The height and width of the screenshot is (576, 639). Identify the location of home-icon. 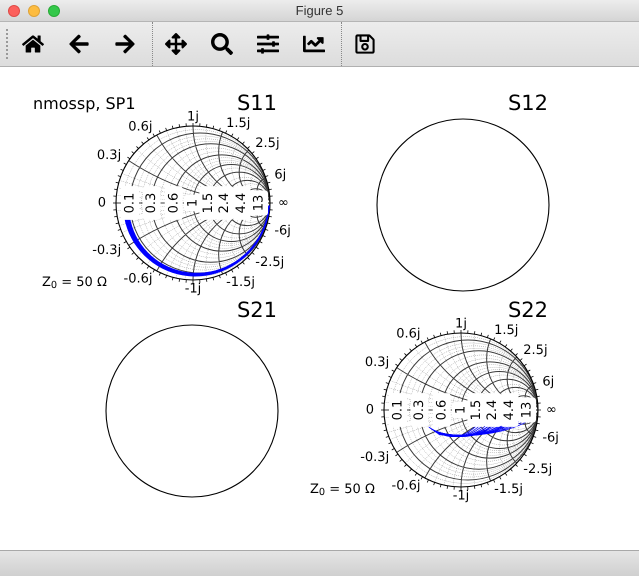
(33, 44).